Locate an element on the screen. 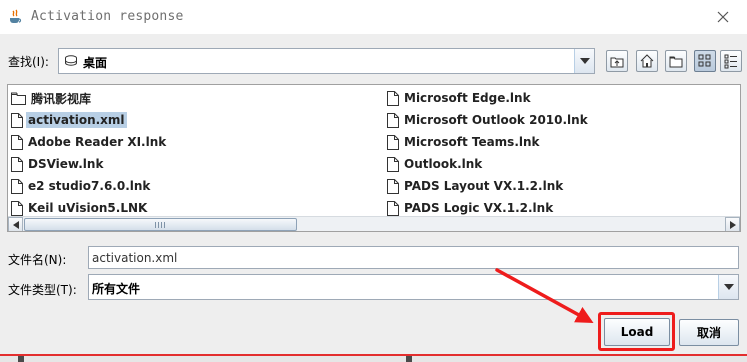  file-type-dropdown-arrow is located at coordinates (728, 287).